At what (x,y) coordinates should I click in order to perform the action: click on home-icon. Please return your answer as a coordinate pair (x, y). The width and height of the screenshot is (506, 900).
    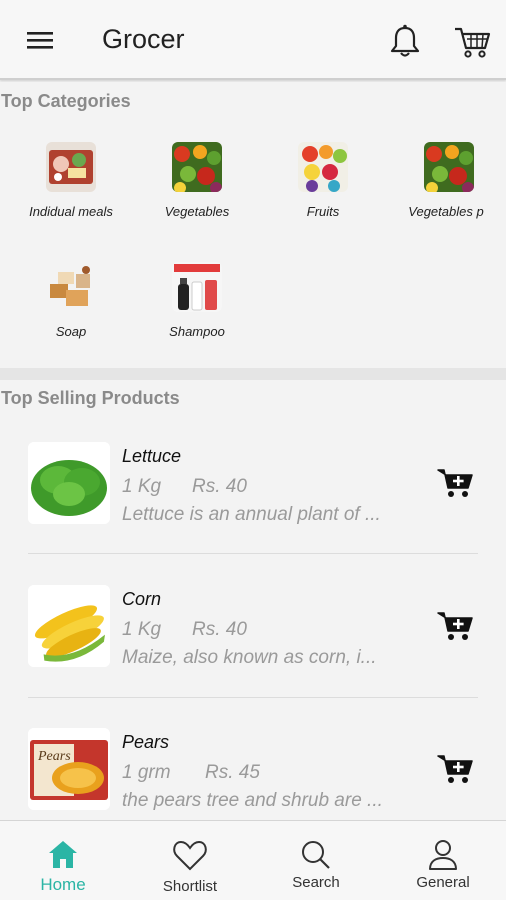
    Looking at the image, I should click on (63, 854).